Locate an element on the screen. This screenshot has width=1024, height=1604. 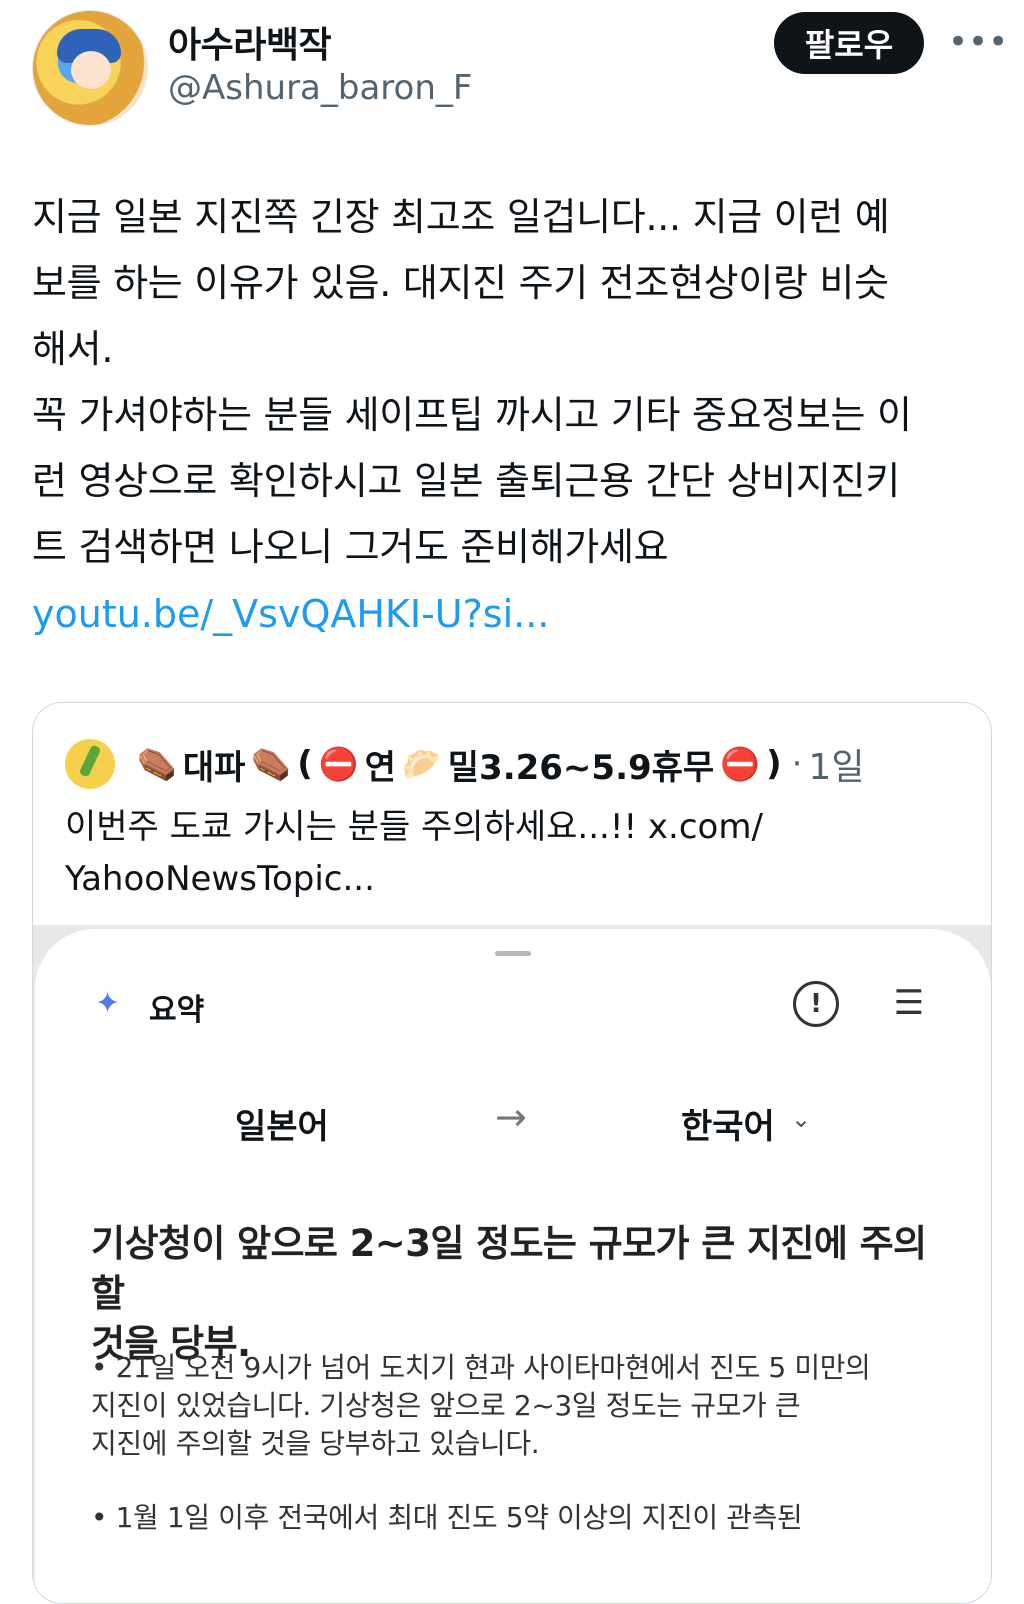
tweet-line: 해서. is located at coordinates (73, 349).